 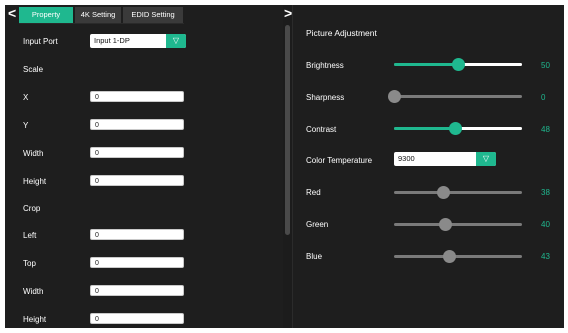 I want to click on crop-section-label: Crop, so click(x=32, y=208).